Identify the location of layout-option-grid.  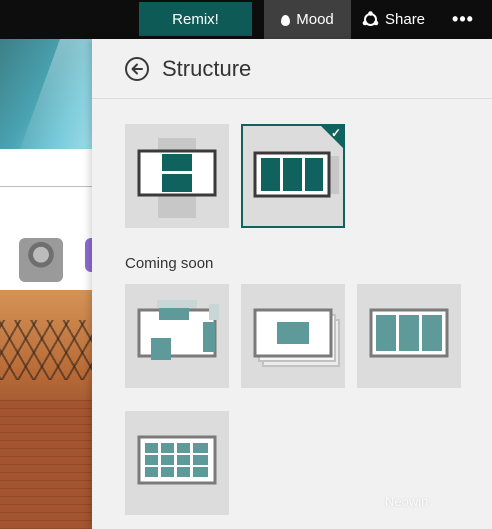
(177, 463).